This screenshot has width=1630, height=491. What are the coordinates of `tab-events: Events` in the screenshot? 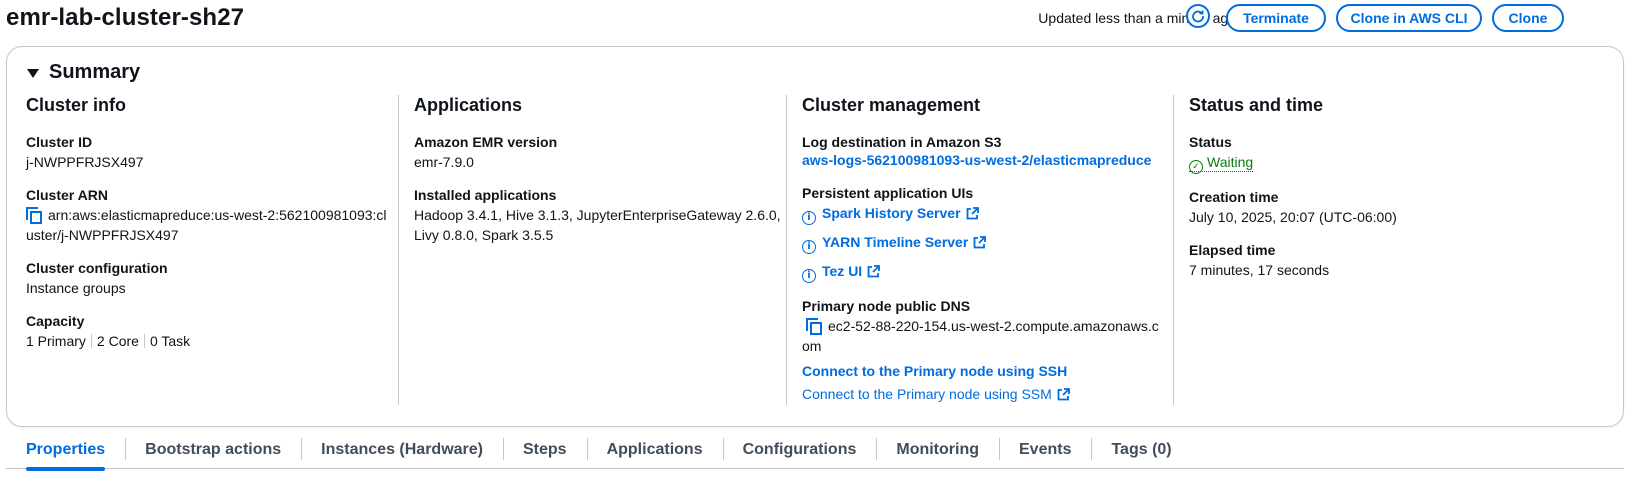 It's located at (1045, 450).